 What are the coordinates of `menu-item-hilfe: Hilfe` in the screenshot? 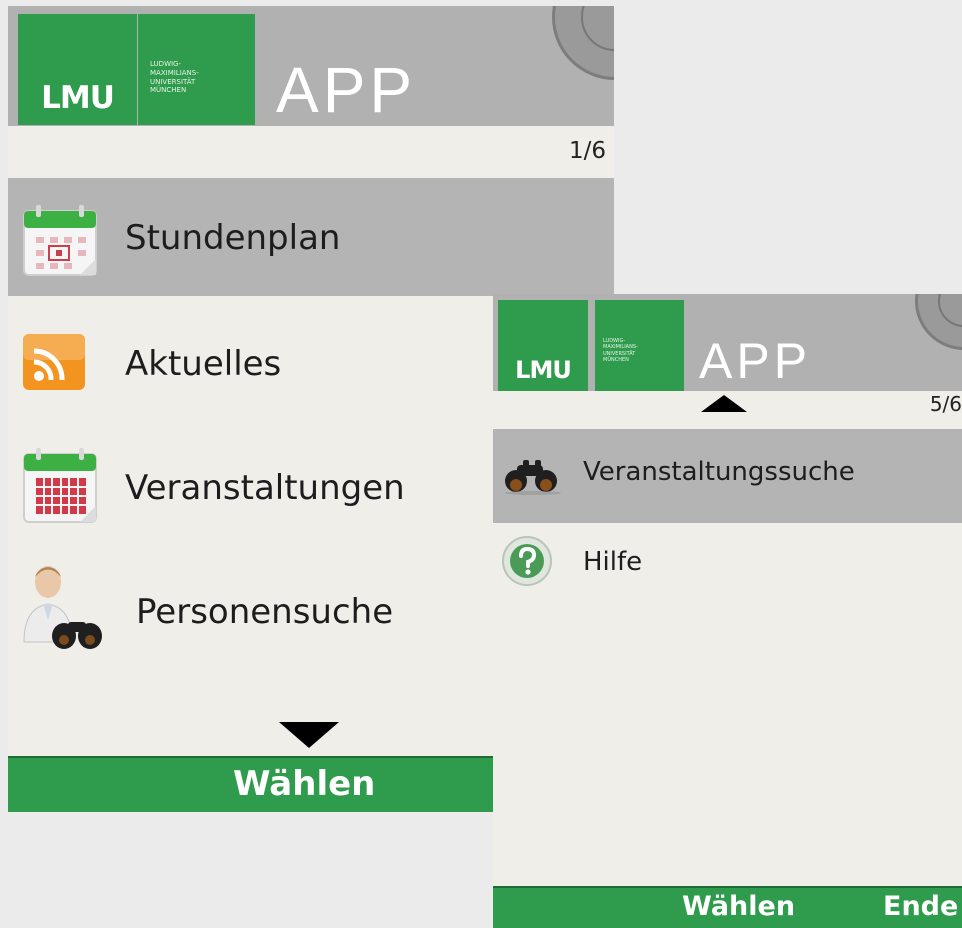 It's located at (727, 573).